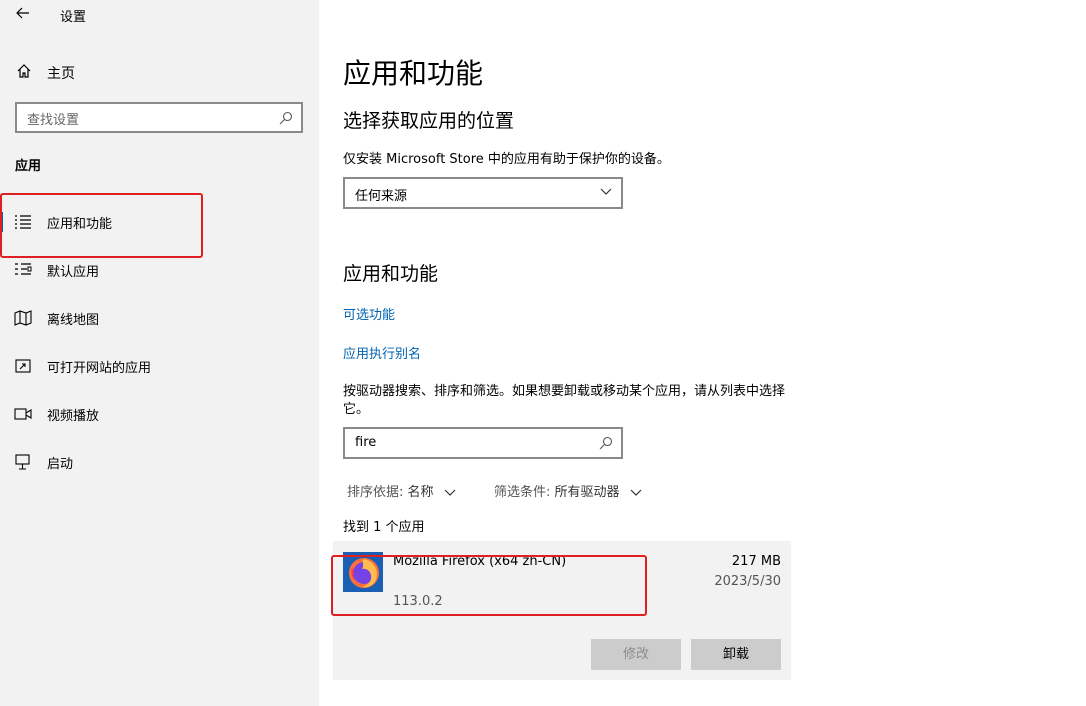 The width and height of the screenshot is (1086, 706). I want to click on title-bar: 设置, so click(159, 15).